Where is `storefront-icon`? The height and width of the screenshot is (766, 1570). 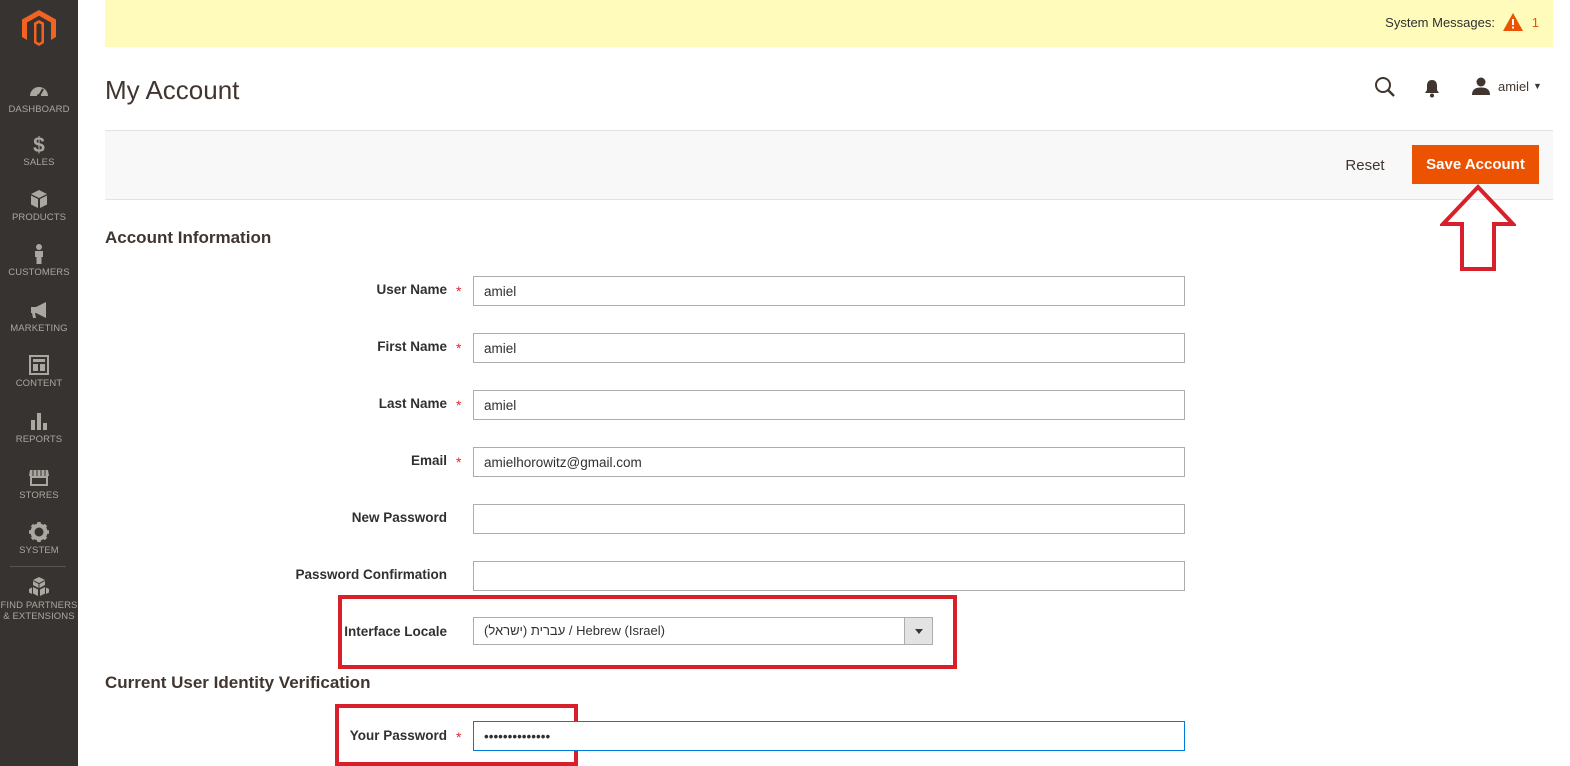 storefront-icon is located at coordinates (39, 477).